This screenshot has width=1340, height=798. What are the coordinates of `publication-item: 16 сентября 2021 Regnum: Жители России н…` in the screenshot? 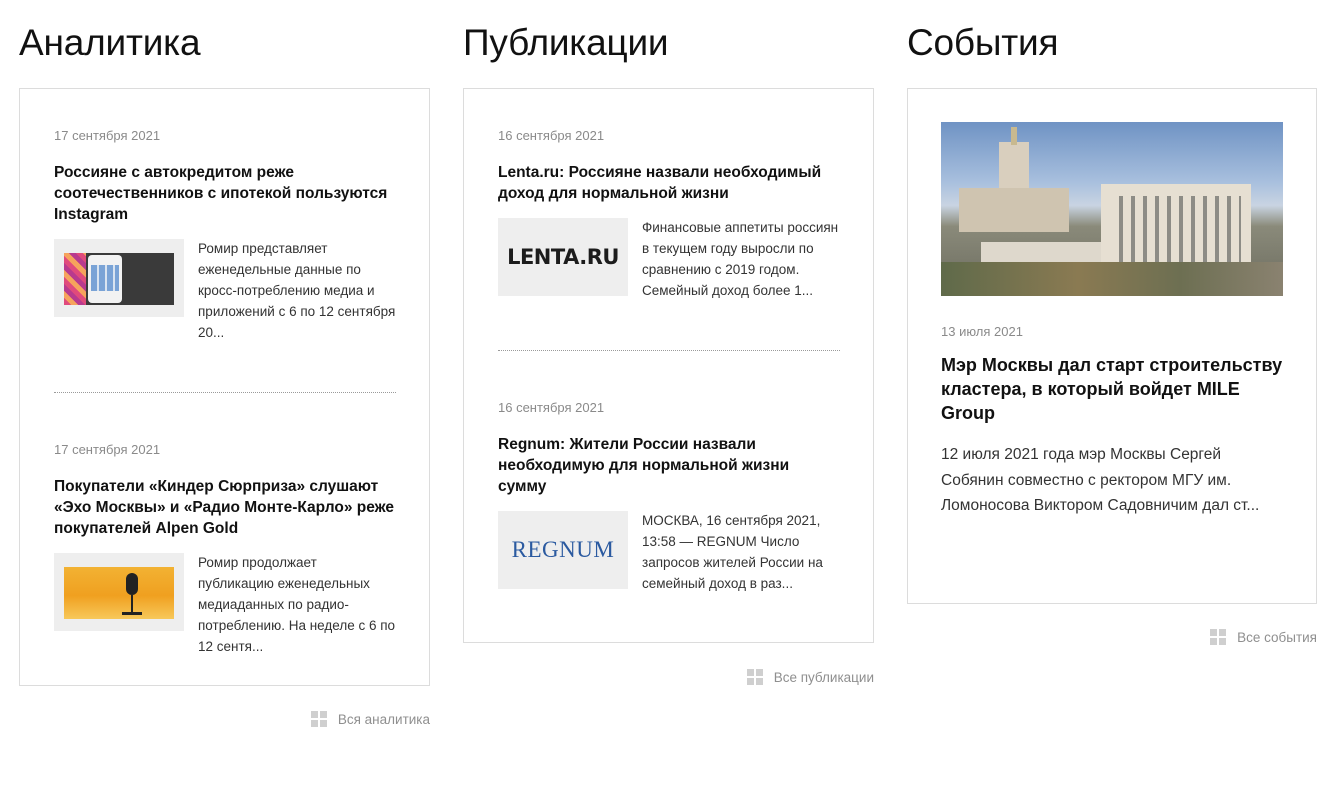 It's located at (669, 497).